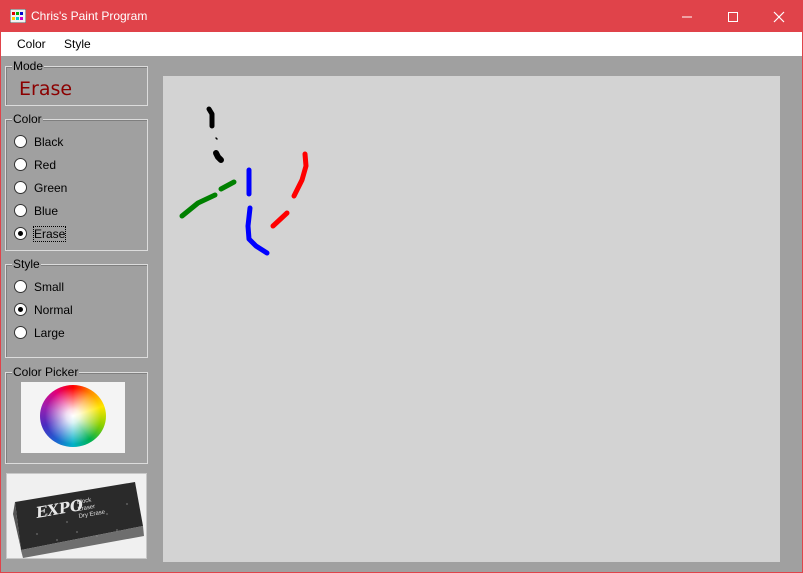  Describe the element at coordinates (280, 219) in the screenshot. I see `red-stroke-bottom` at that location.